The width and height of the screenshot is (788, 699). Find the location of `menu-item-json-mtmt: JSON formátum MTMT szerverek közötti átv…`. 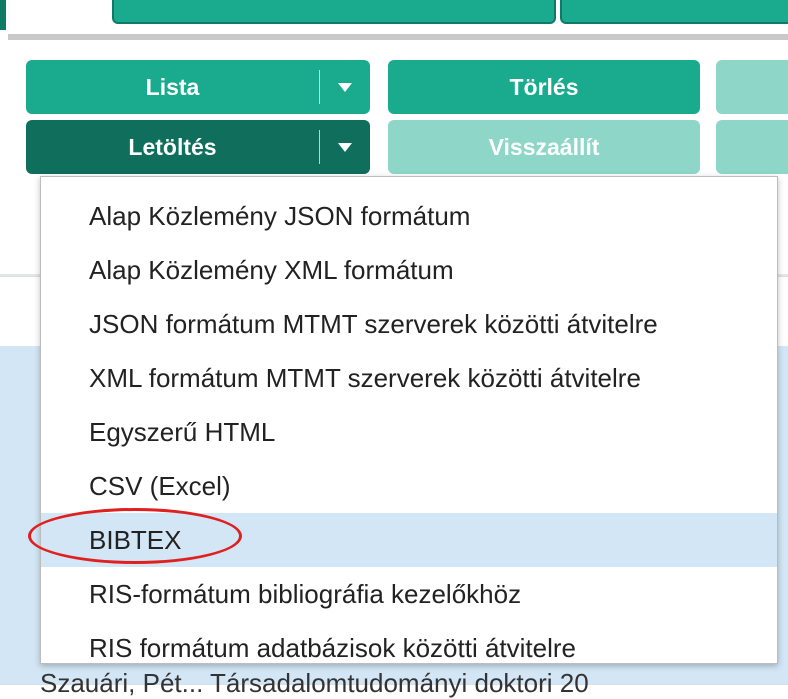

menu-item-json-mtmt: JSON formátum MTMT szerverek közötti átv… is located at coordinates (409, 324).